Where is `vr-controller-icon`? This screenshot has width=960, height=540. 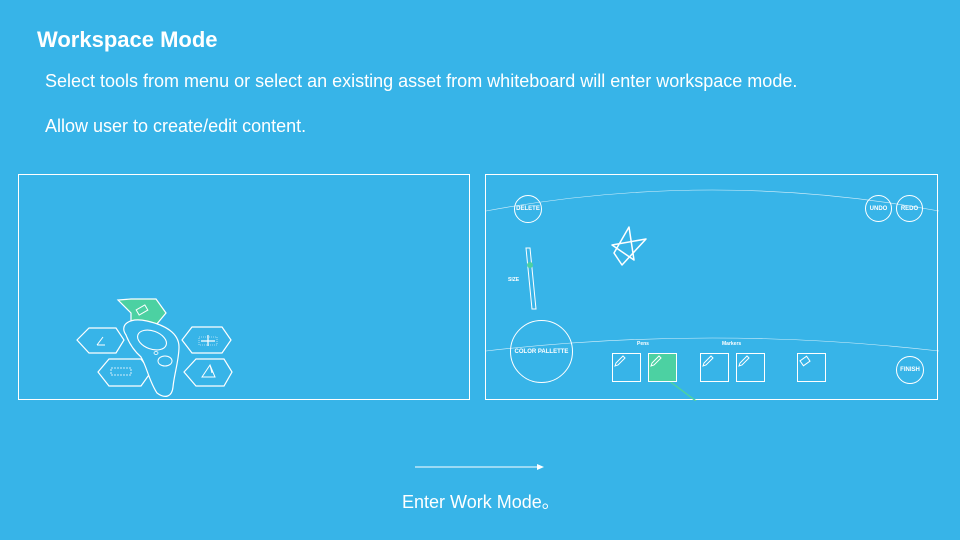 vr-controller-icon is located at coordinates (151, 358).